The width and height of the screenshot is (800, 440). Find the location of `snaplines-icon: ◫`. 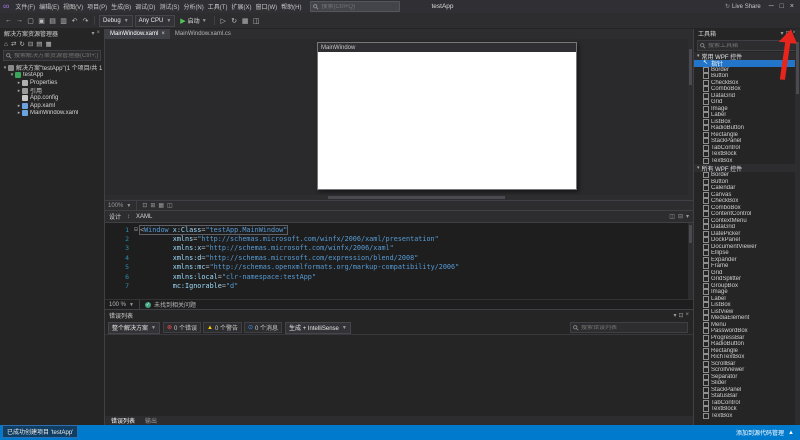

snaplines-icon: ◫ is located at coordinates (170, 205).